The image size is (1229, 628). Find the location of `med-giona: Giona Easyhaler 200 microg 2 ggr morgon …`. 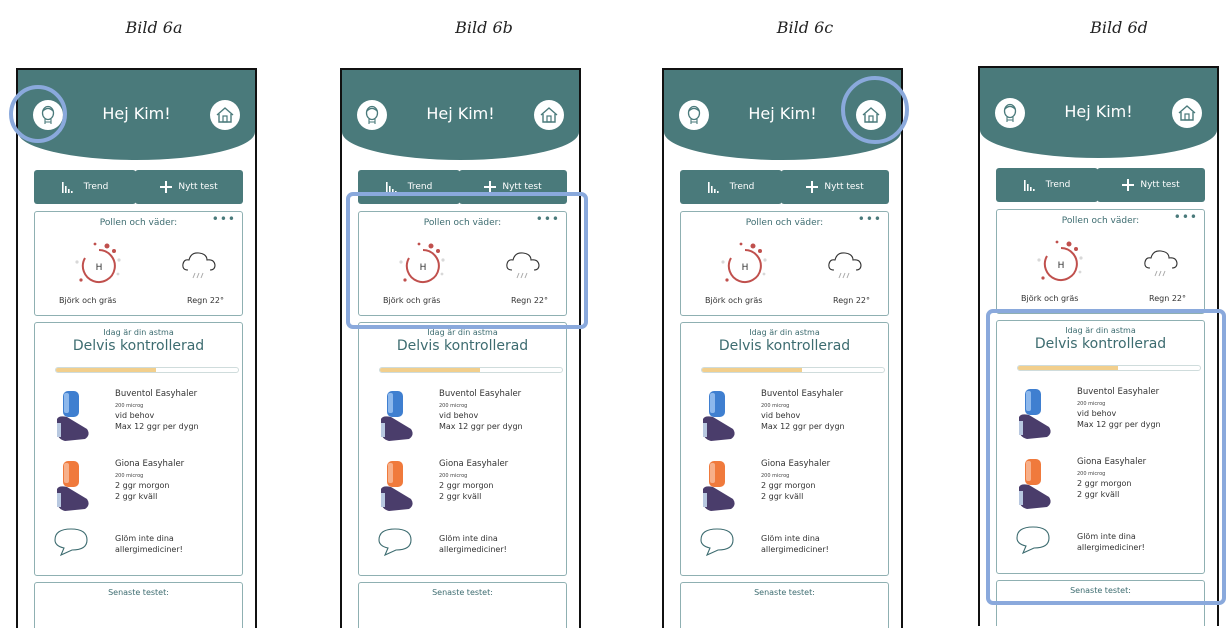

med-giona: Giona Easyhaler 200 microg 2 ggr morgon … is located at coordinates (473, 480).